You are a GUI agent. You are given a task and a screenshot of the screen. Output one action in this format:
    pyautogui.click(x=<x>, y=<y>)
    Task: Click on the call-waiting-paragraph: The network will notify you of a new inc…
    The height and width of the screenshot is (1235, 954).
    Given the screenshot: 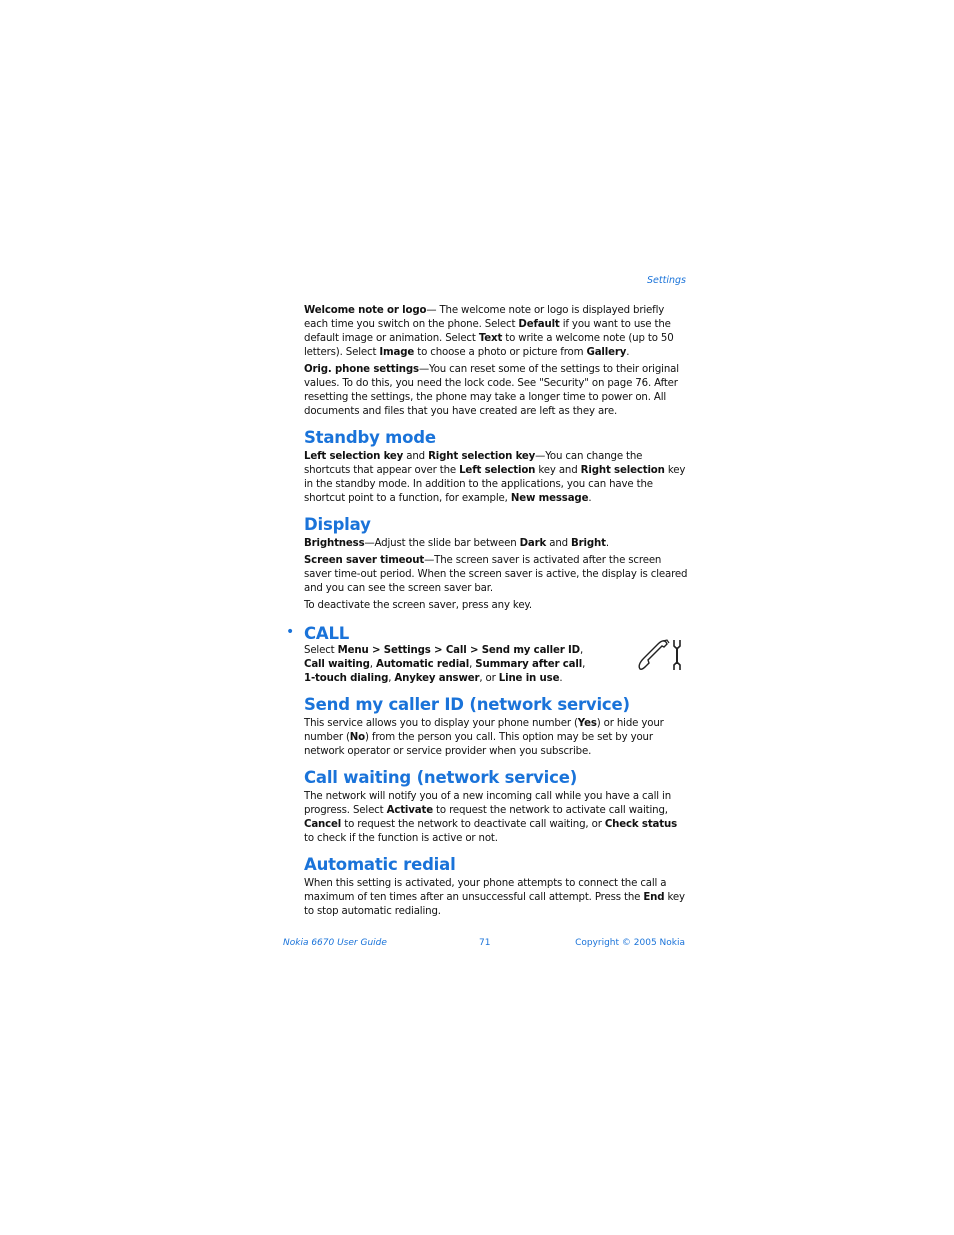 What is the action you would take?
    pyautogui.click(x=496, y=818)
    